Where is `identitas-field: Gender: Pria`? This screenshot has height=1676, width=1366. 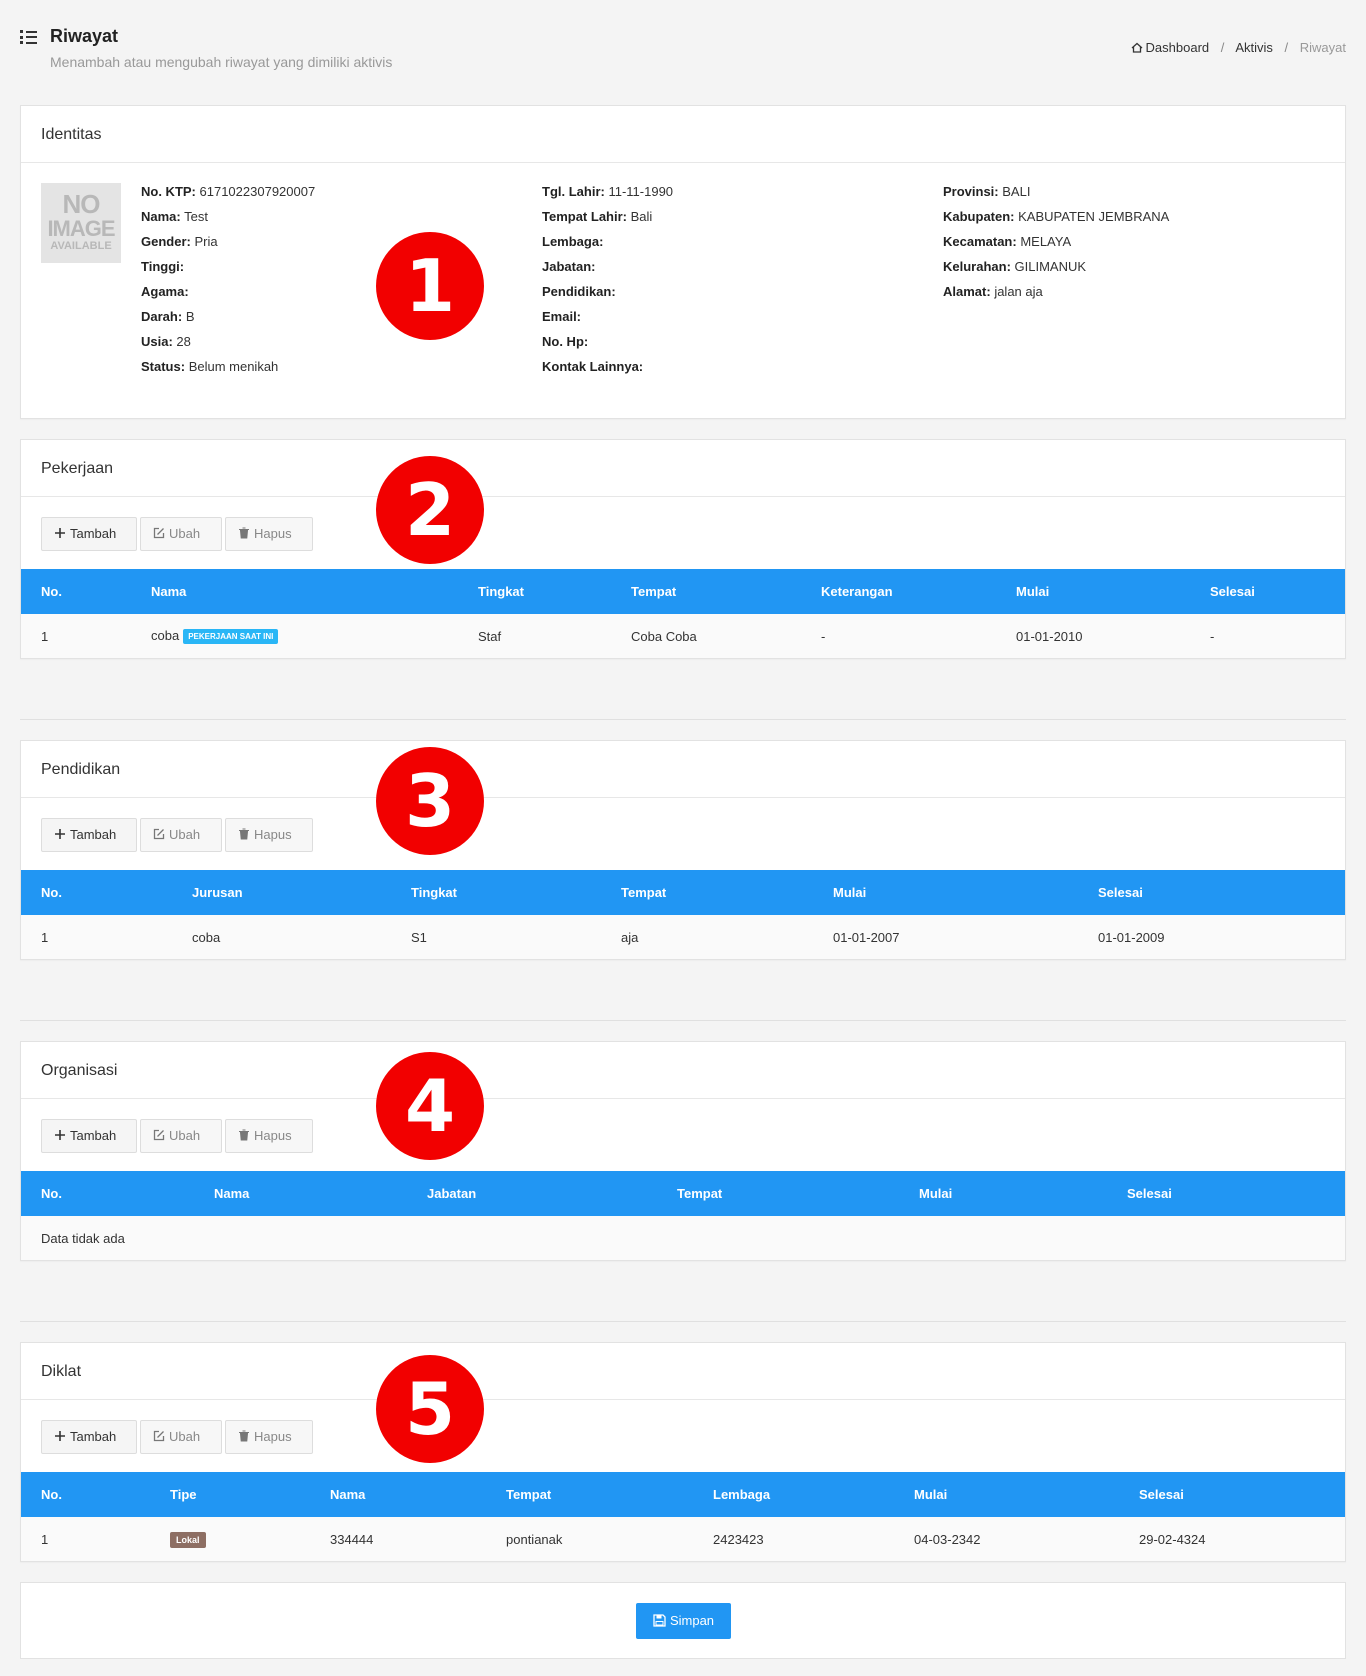
identitas-field: Gender: Pria is located at coordinates (228, 245).